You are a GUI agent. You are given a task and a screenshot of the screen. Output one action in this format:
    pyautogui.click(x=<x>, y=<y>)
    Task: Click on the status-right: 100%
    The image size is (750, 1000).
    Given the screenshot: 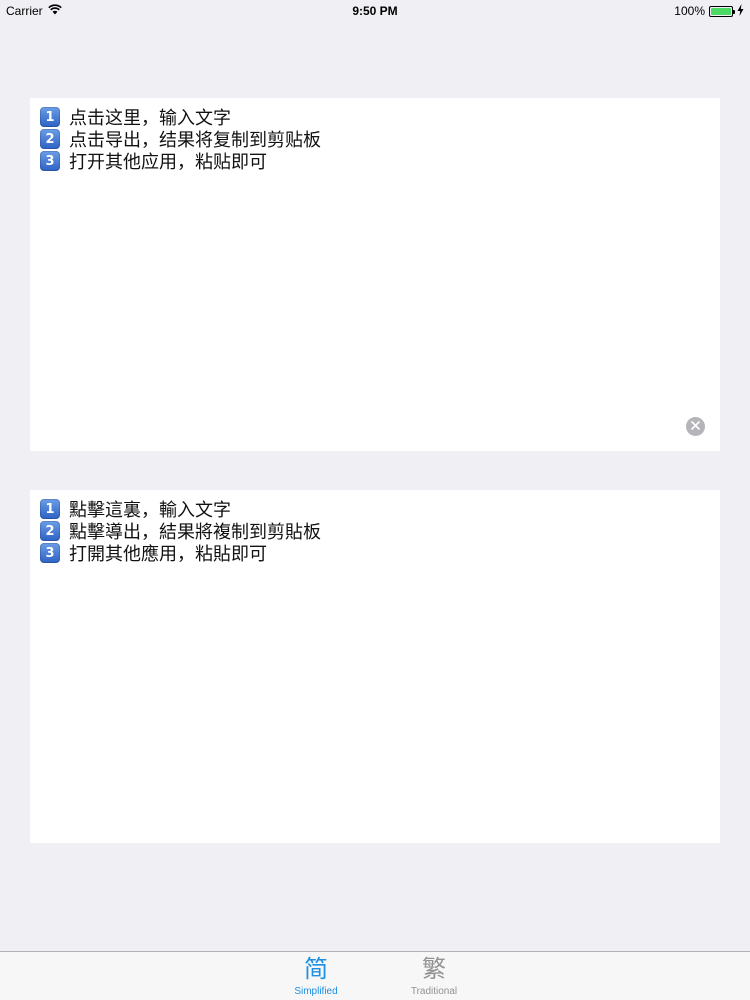 What is the action you would take?
    pyautogui.click(x=709, y=11)
    